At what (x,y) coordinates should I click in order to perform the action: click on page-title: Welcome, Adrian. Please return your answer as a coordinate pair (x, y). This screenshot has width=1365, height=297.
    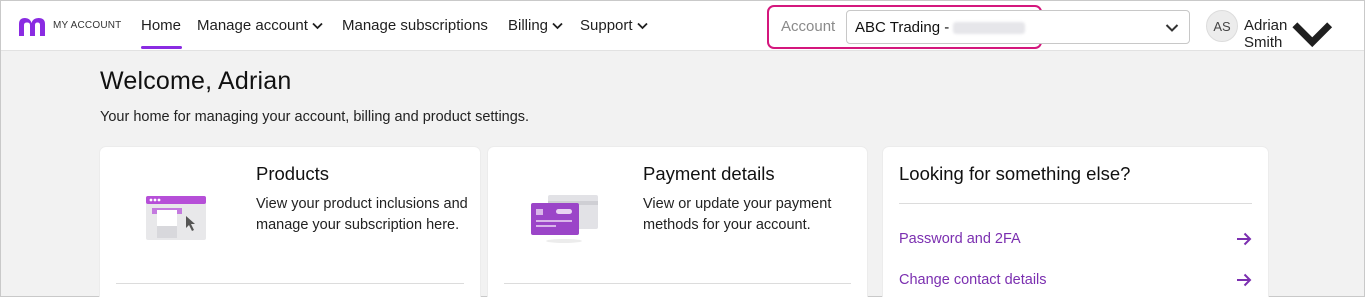
    Looking at the image, I should click on (196, 81).